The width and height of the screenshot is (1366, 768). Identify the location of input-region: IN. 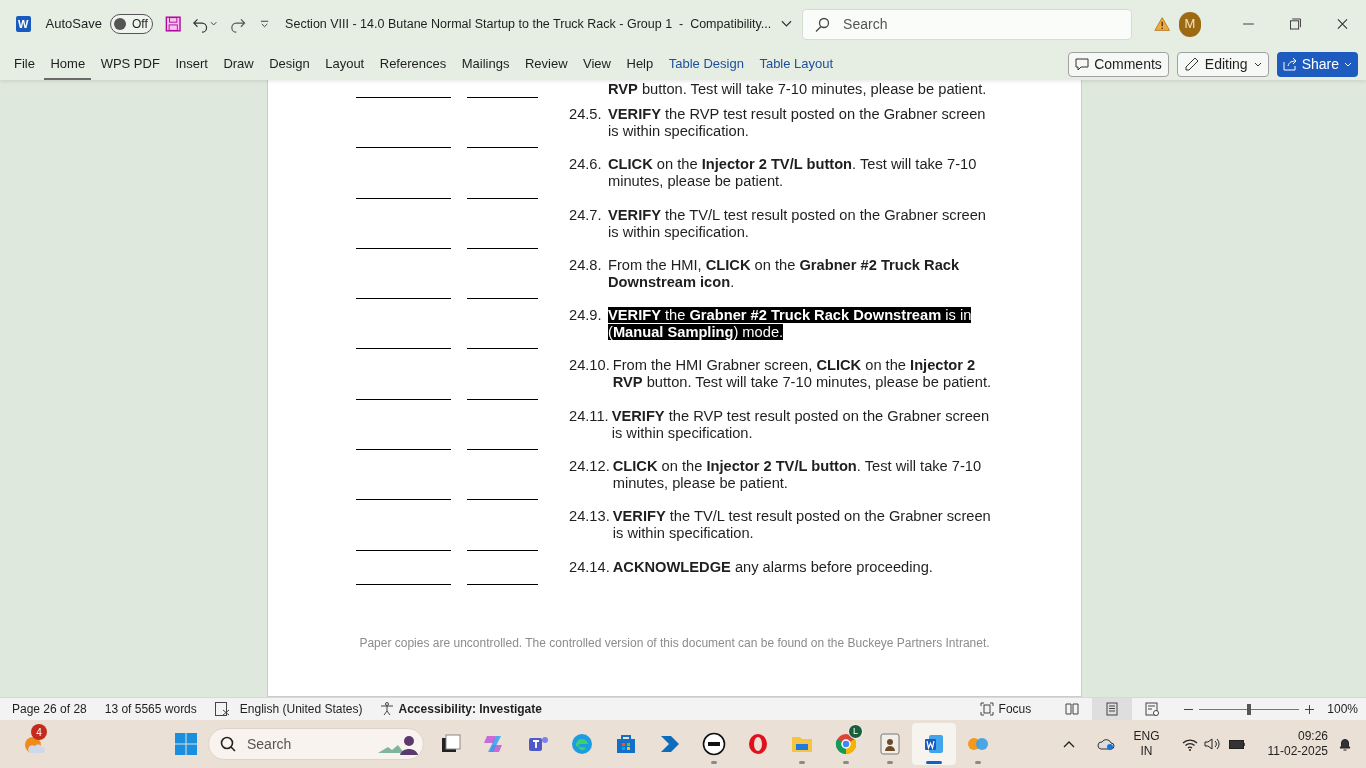
(1146, 751).